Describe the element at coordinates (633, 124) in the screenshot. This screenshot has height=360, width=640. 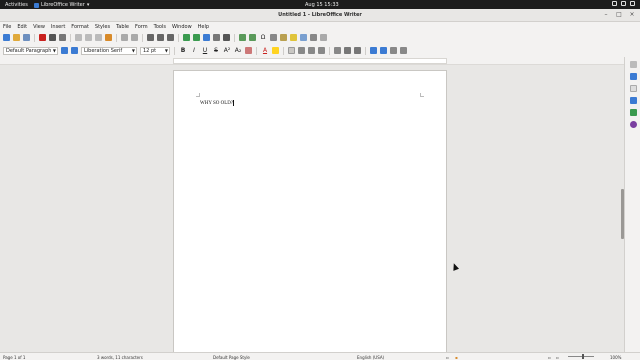
I see `navigator-icon` at that location.